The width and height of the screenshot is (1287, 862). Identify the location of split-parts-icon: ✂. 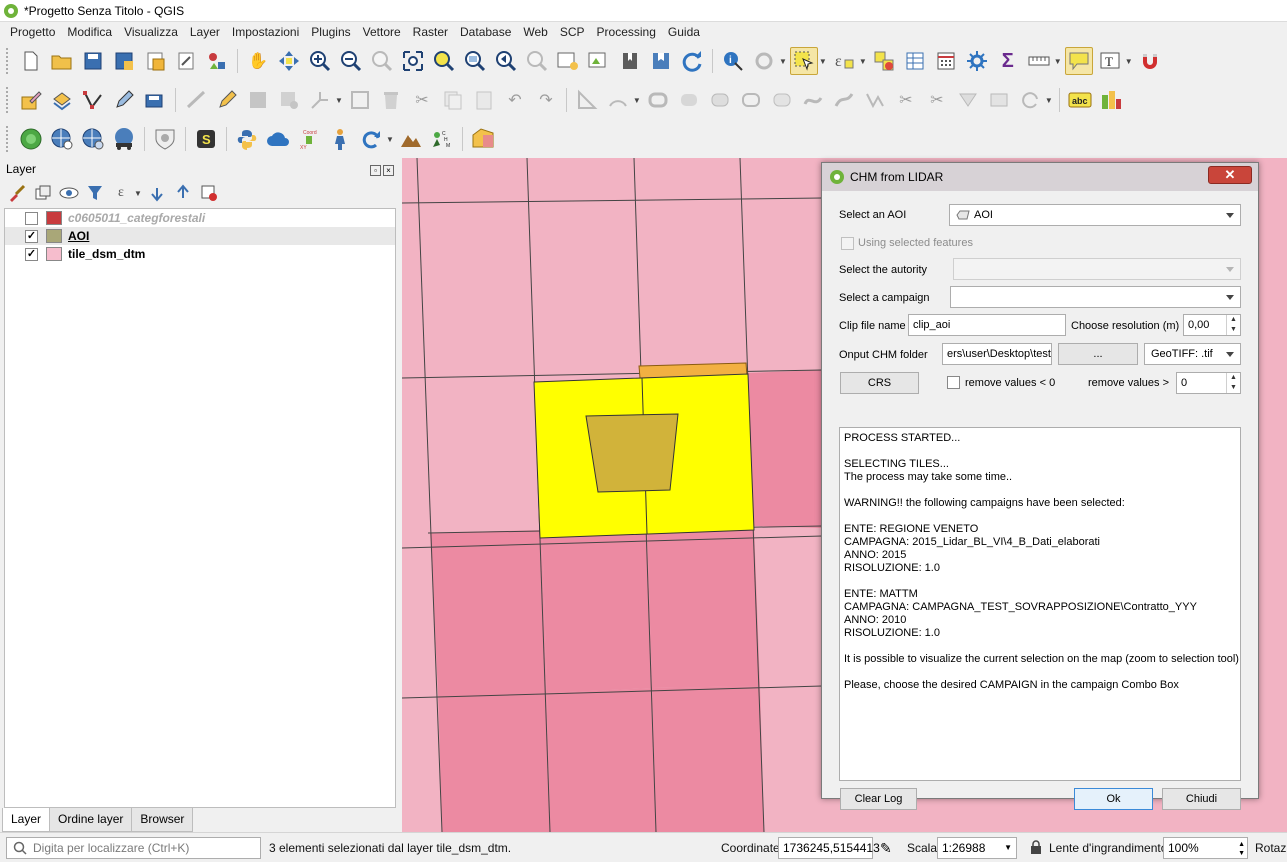
(937, 100).